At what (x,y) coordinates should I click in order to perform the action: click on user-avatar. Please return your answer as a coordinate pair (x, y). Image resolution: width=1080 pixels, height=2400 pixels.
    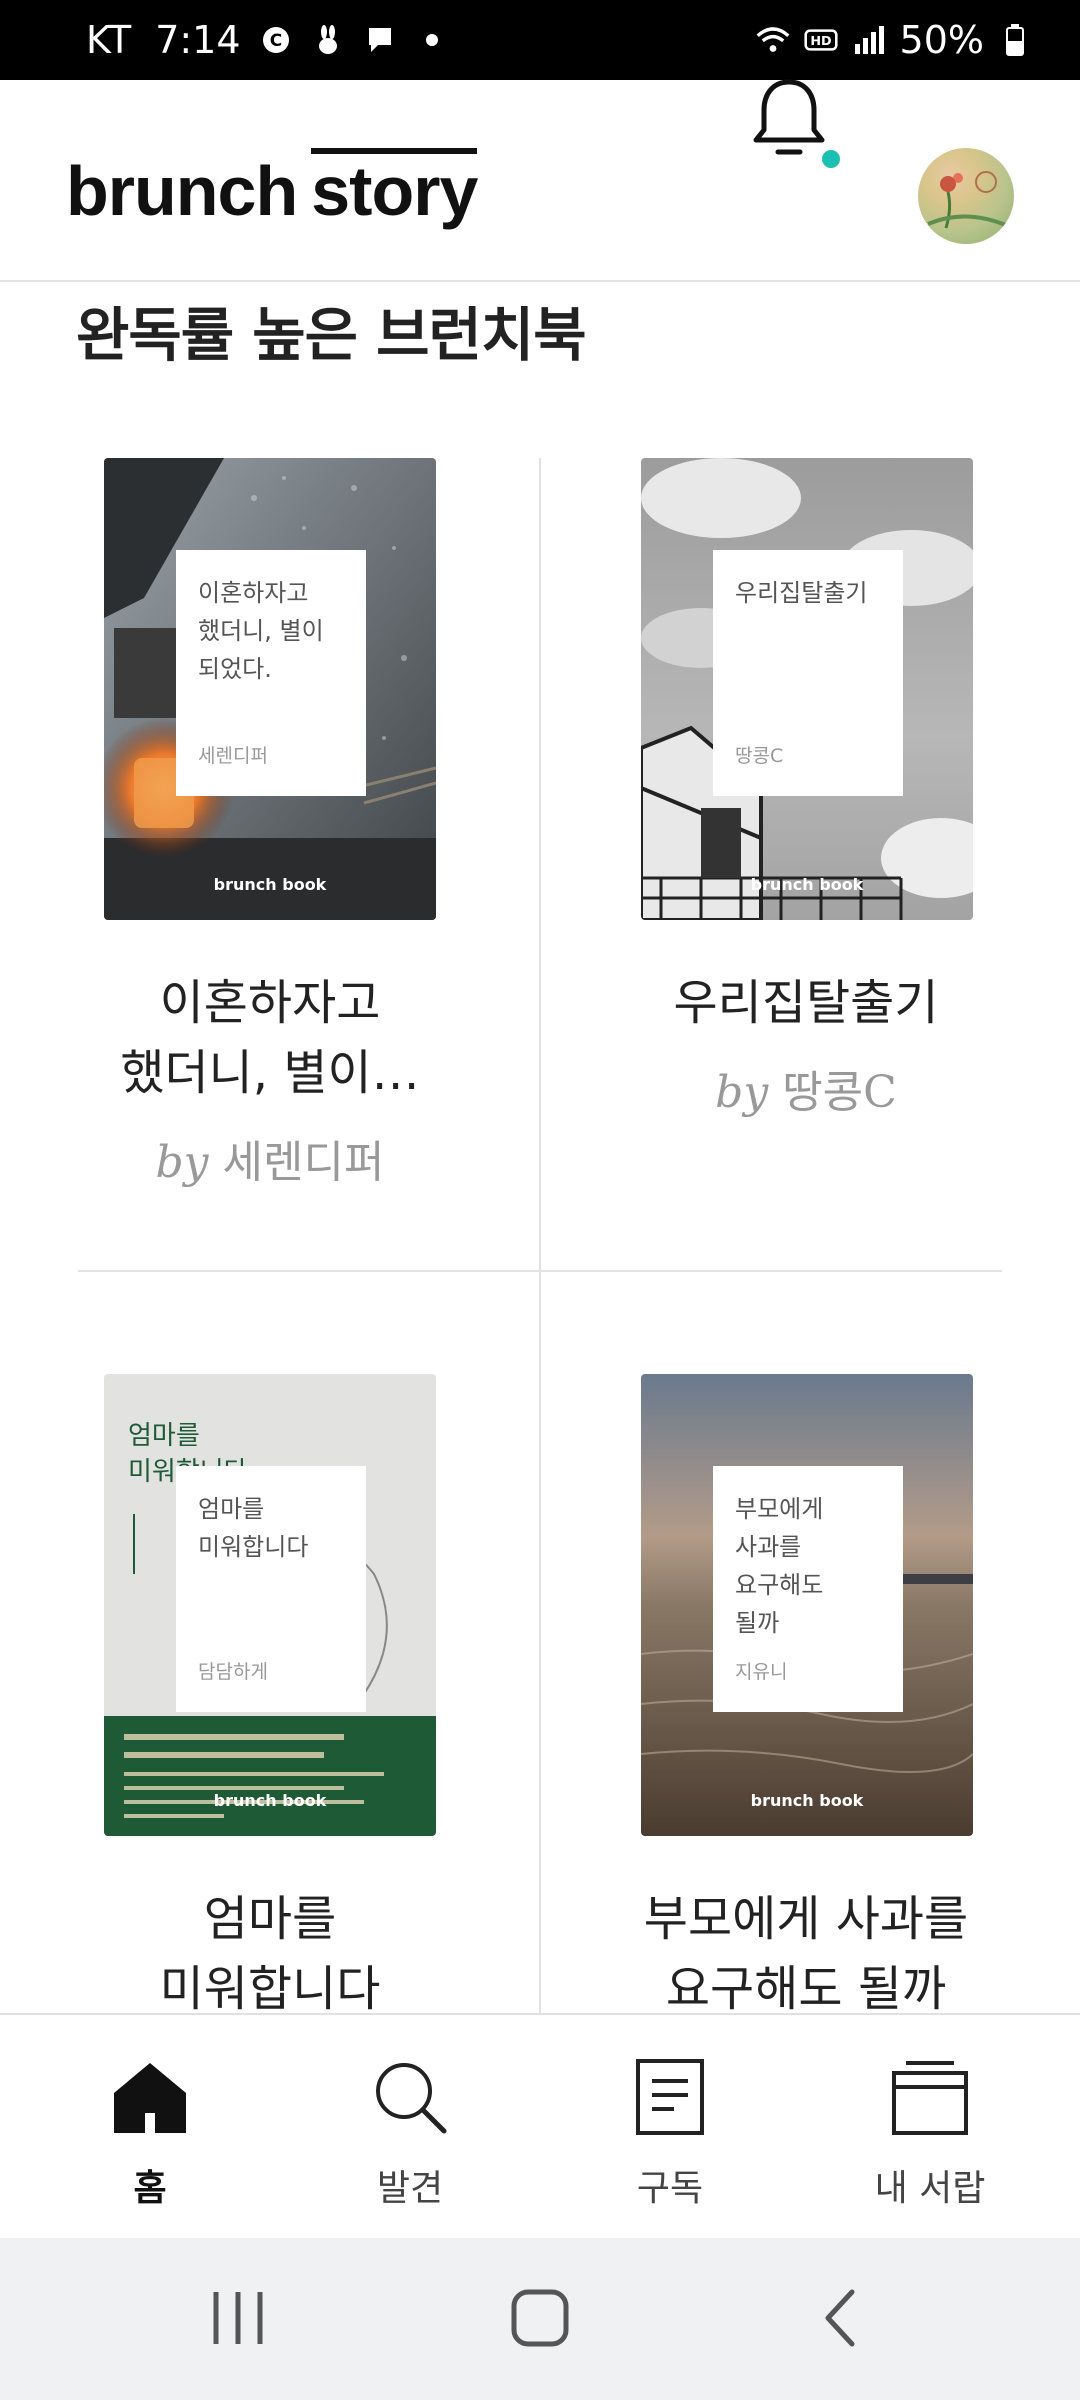
    Looking at the image, I should click on (966, 196).